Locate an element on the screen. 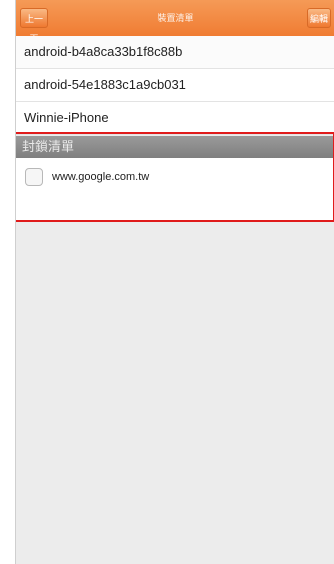 This screenshot has width=334, height=564. device-item: android-54e1883c1a9cb031 is located at coordinates (175, 85).